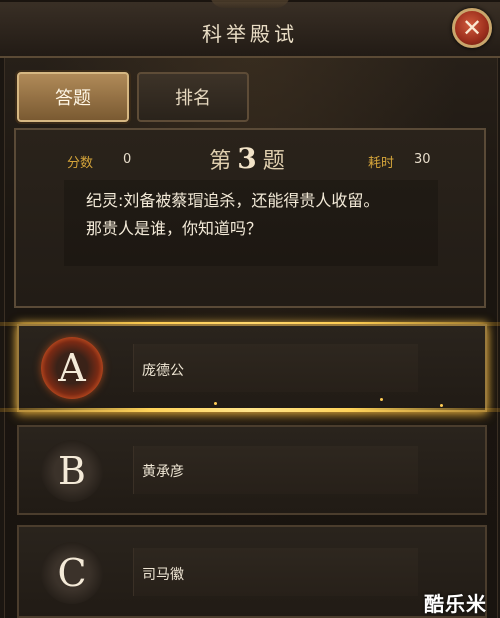  What do you see at coordinates (455, 604) in the screenshot?
I see `watermark: 酷乐米` at bounding box center [455, 604].